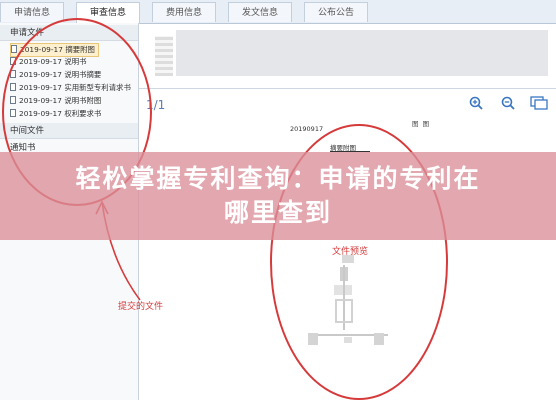 The height and width of the screenshot is (400, 556). Describe the element at coordinates (476, 103) in the screenshot. I see `zoom-in-icon` at that location.